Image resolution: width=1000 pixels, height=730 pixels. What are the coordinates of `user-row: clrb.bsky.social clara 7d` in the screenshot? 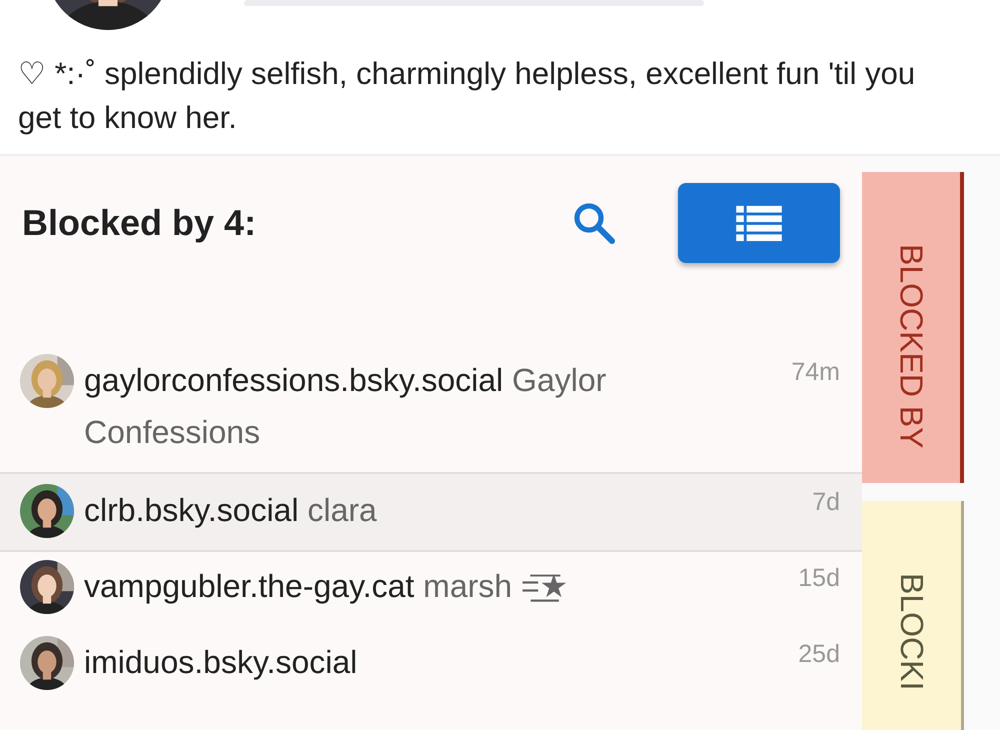 It's located at (431, 512).